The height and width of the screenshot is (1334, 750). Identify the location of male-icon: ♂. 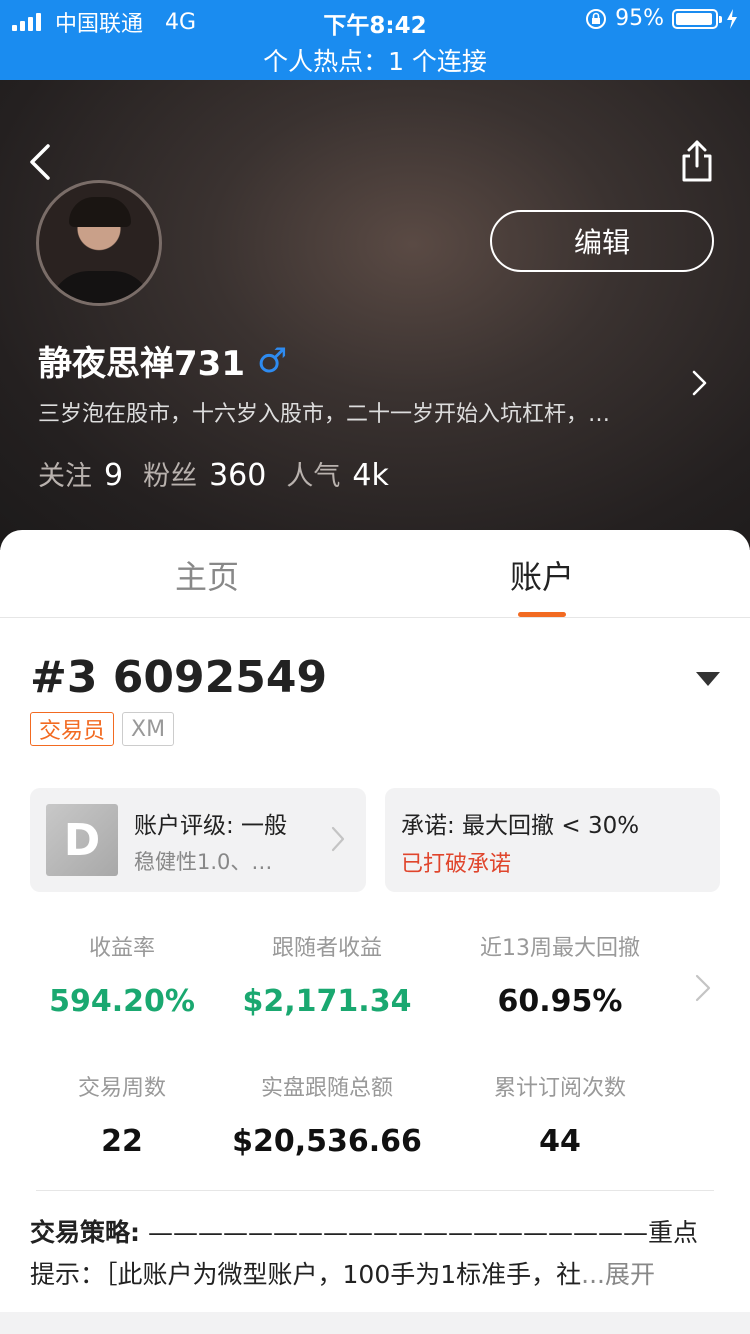
(272, 360).